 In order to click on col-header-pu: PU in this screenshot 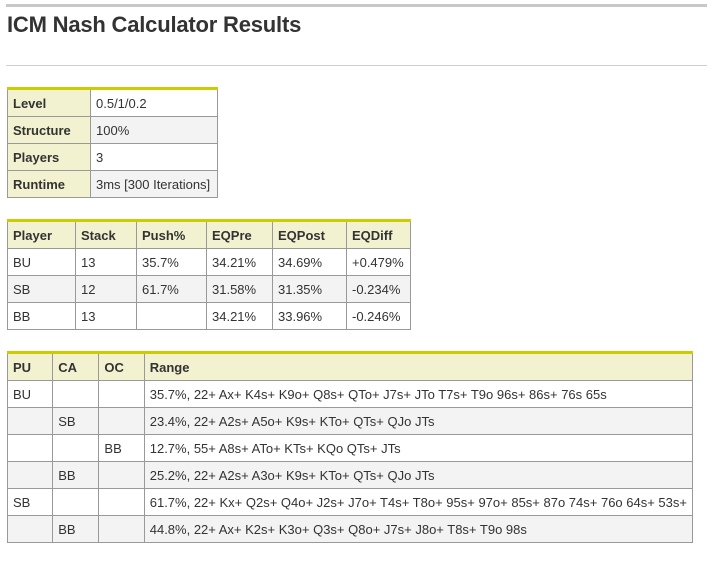, I will do `click(30, 366)`.